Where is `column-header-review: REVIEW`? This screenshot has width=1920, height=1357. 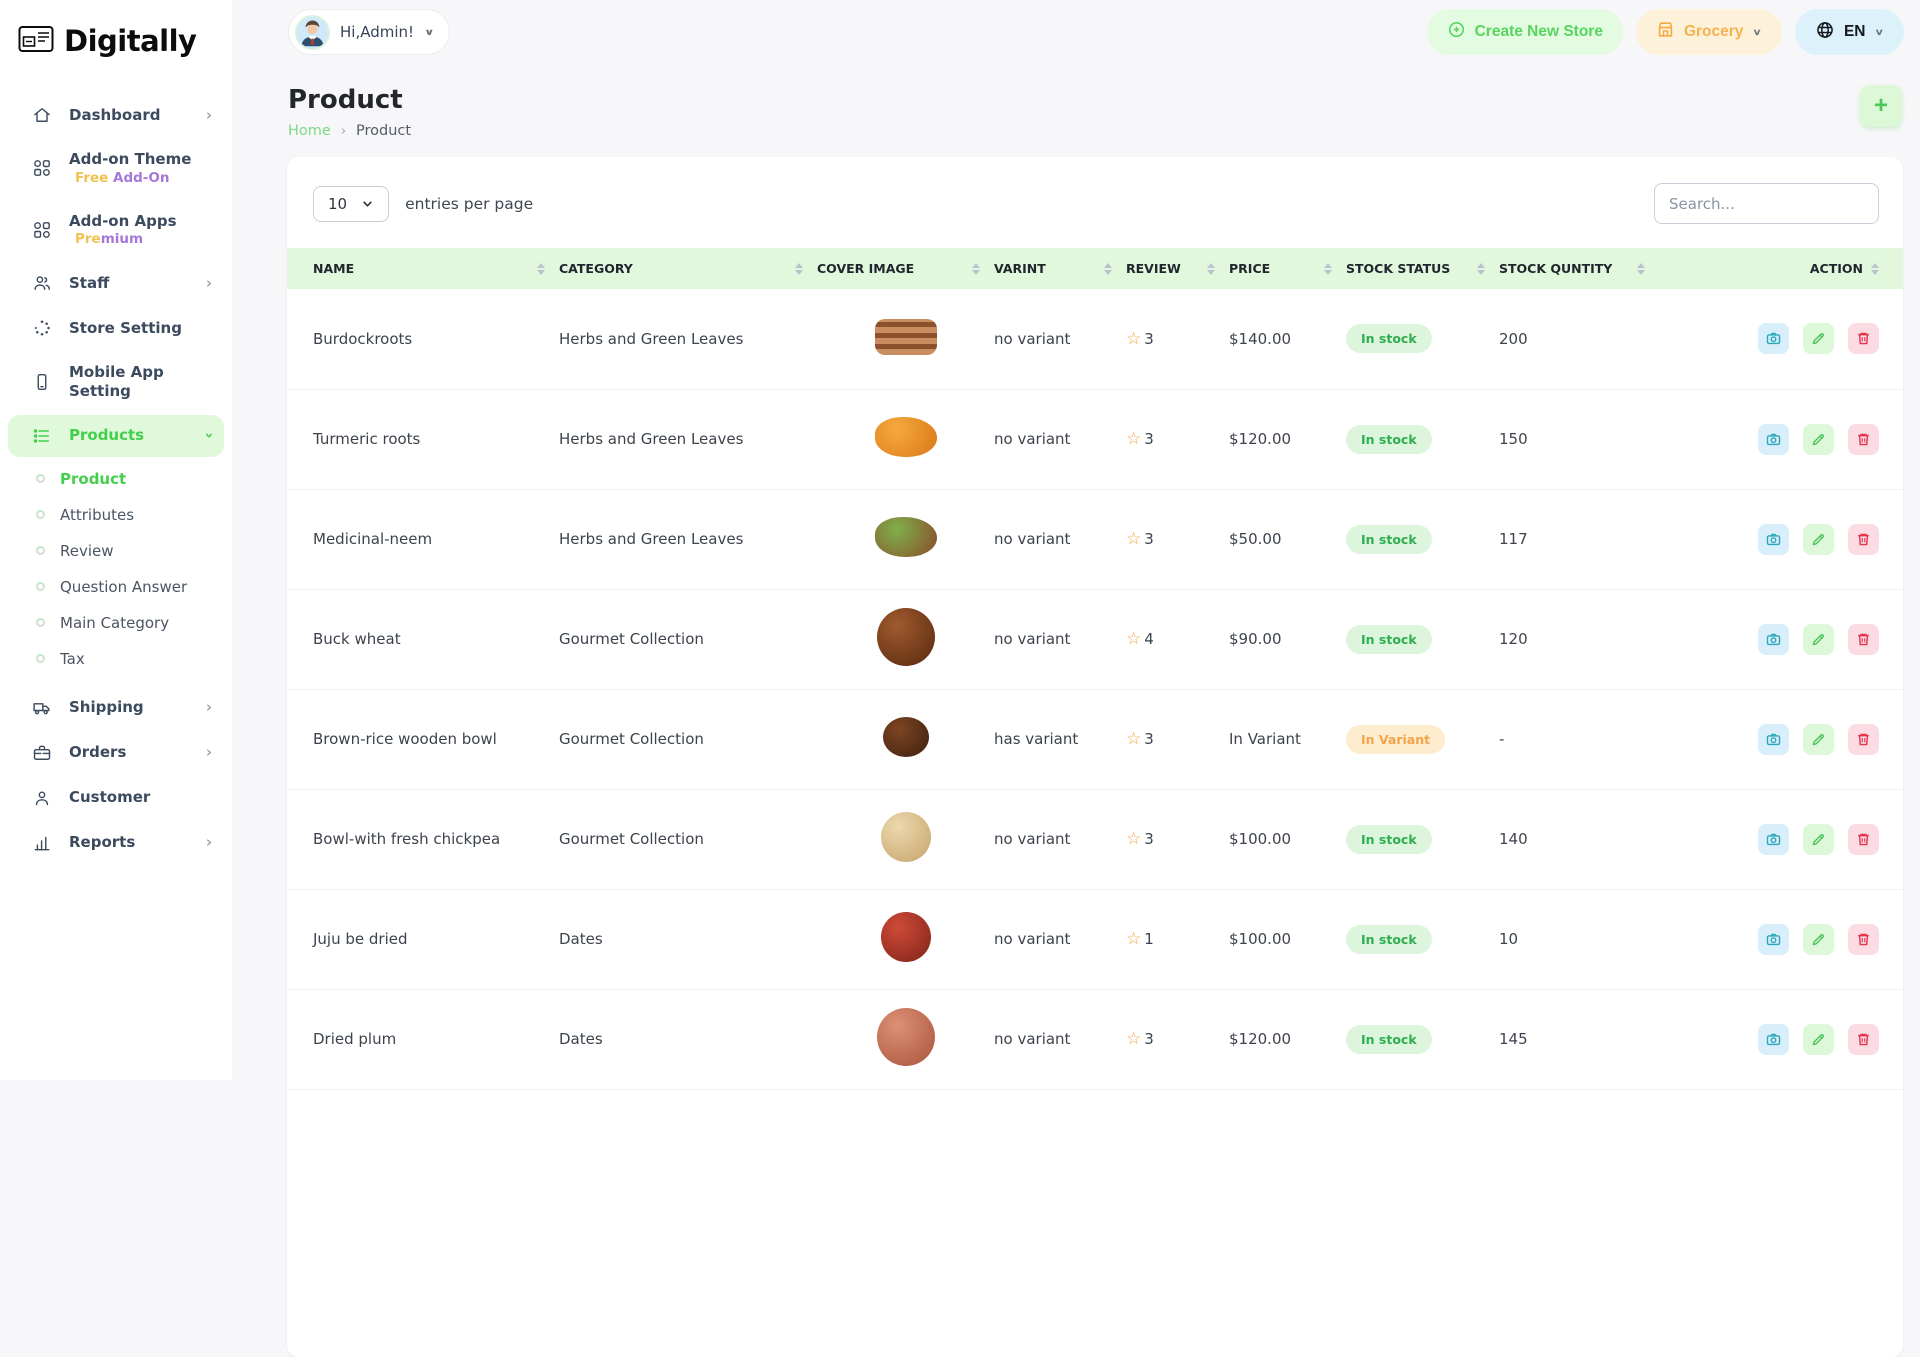 column-header-review: REVIEW is located at coordinates (1177, 268).